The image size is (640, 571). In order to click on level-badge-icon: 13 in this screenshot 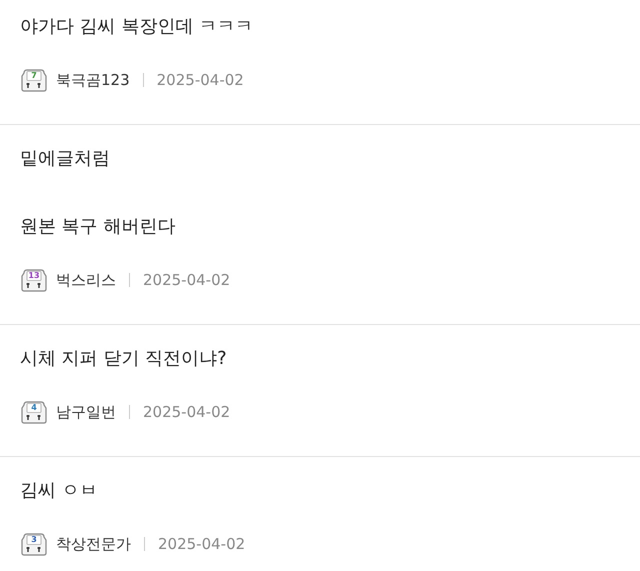, I will do `click(34, 280)`.